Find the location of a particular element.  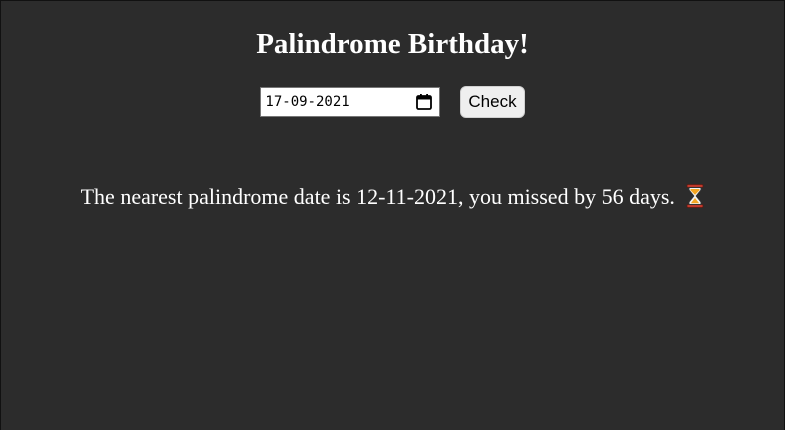

date-form: 17-09-2021 Check is located at coordinates (392, 102).